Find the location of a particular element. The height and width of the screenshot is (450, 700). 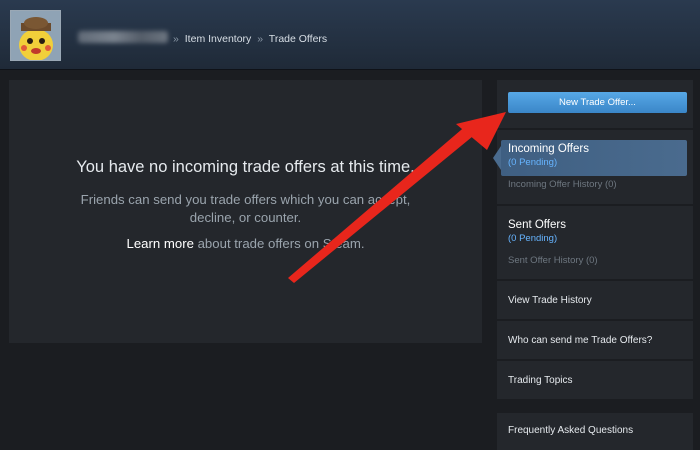

avatar is located at coordinates (35, 35).